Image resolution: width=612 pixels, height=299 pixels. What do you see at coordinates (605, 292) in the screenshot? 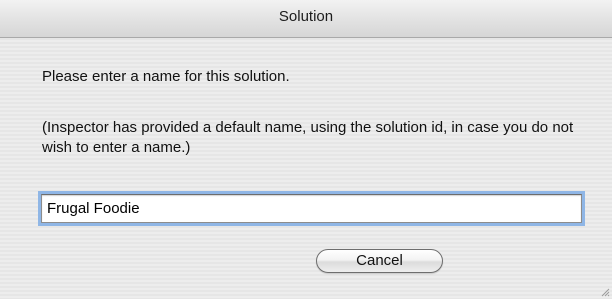
I see `resize-grip-icon` at bounding box center [605, 292].